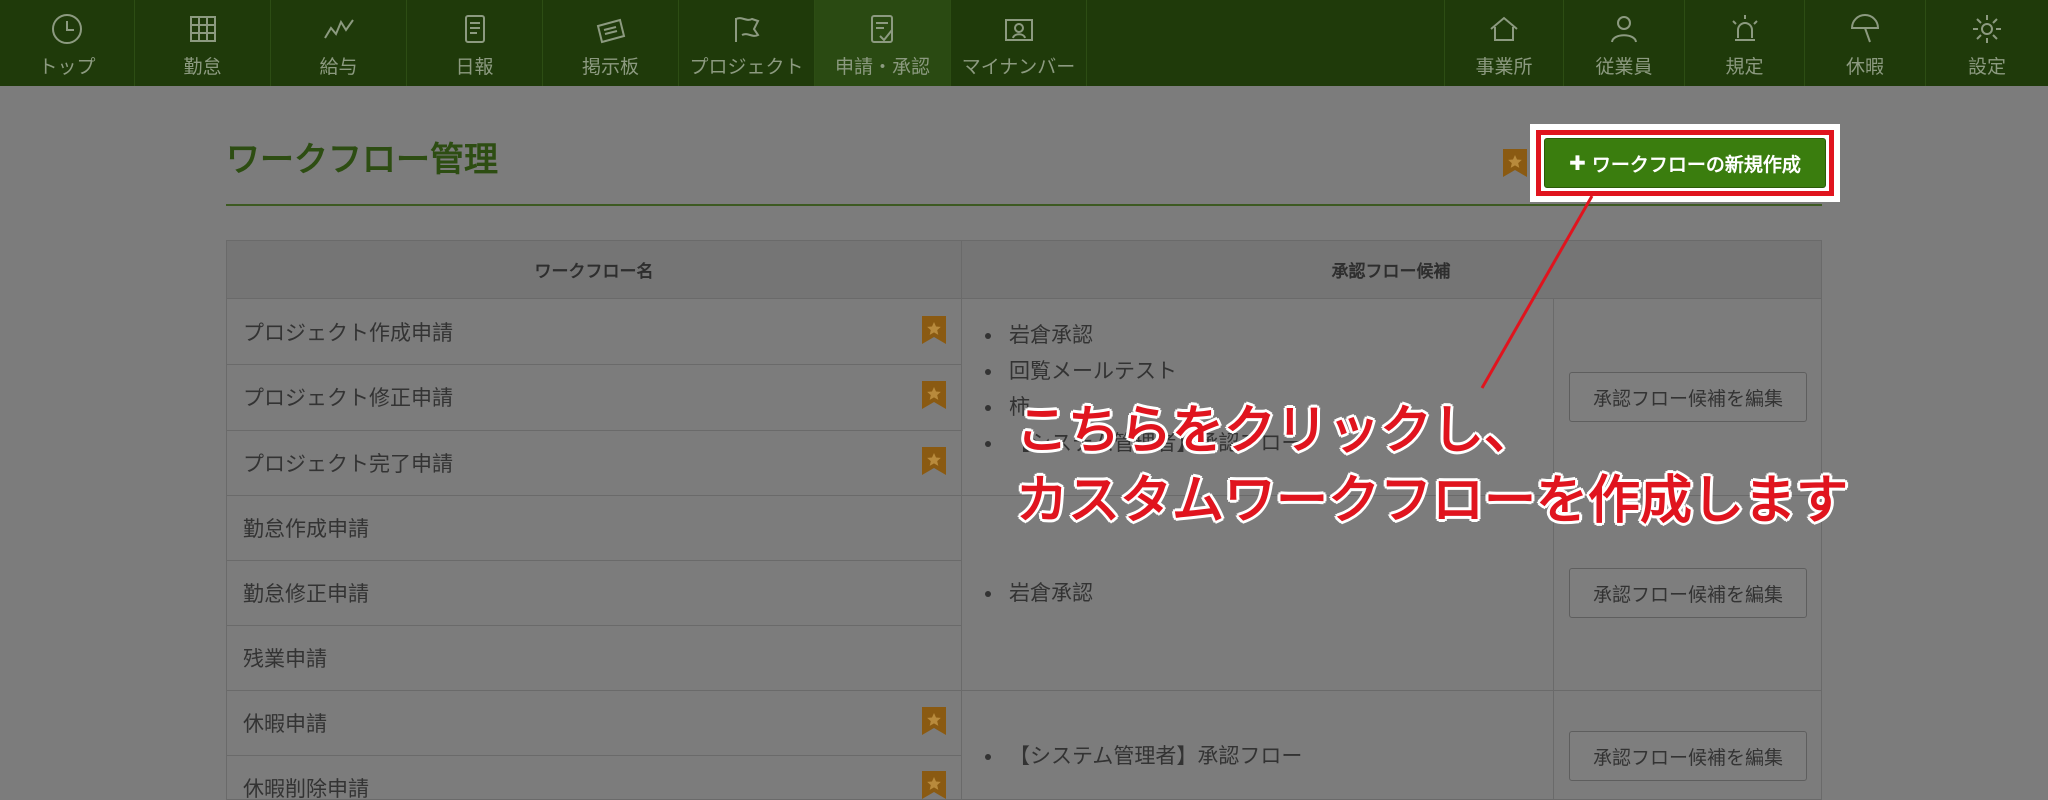 This screenshot has height=800, width=2048. I want to click on approval-flow-item: 【システム管理者】承認フロー, so click(1141, 756).